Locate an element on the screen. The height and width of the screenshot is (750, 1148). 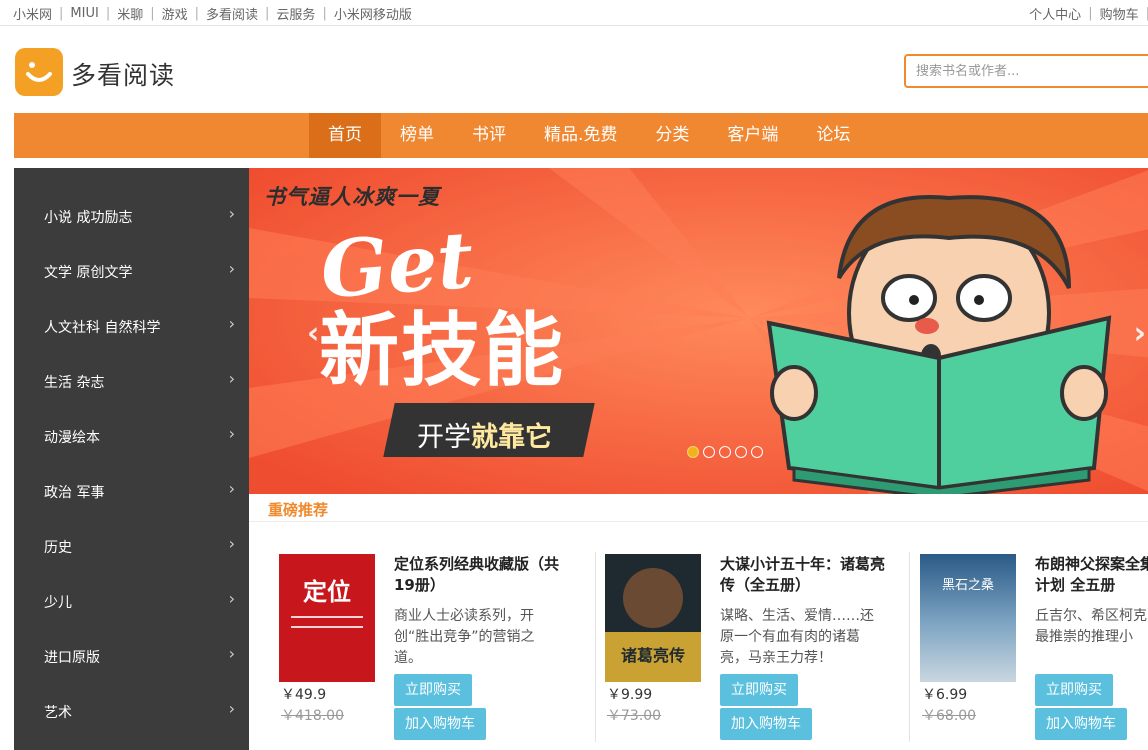
book-desc: 谋略、生活、爱情……还原一个有血有肉的诸葛亮，马亲王力荐！ is located at coordinates (797, 637).